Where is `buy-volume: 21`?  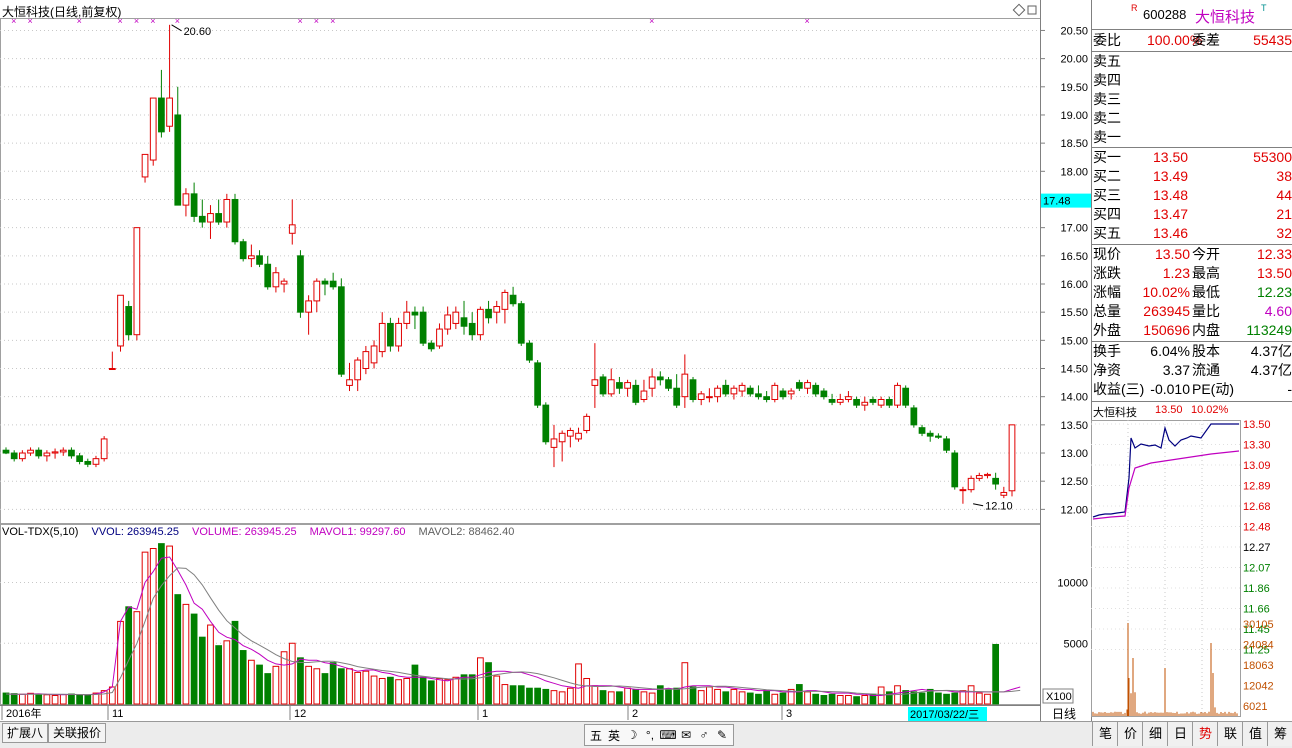 buy-volume: 21 is located at coordinates (1284, 214).